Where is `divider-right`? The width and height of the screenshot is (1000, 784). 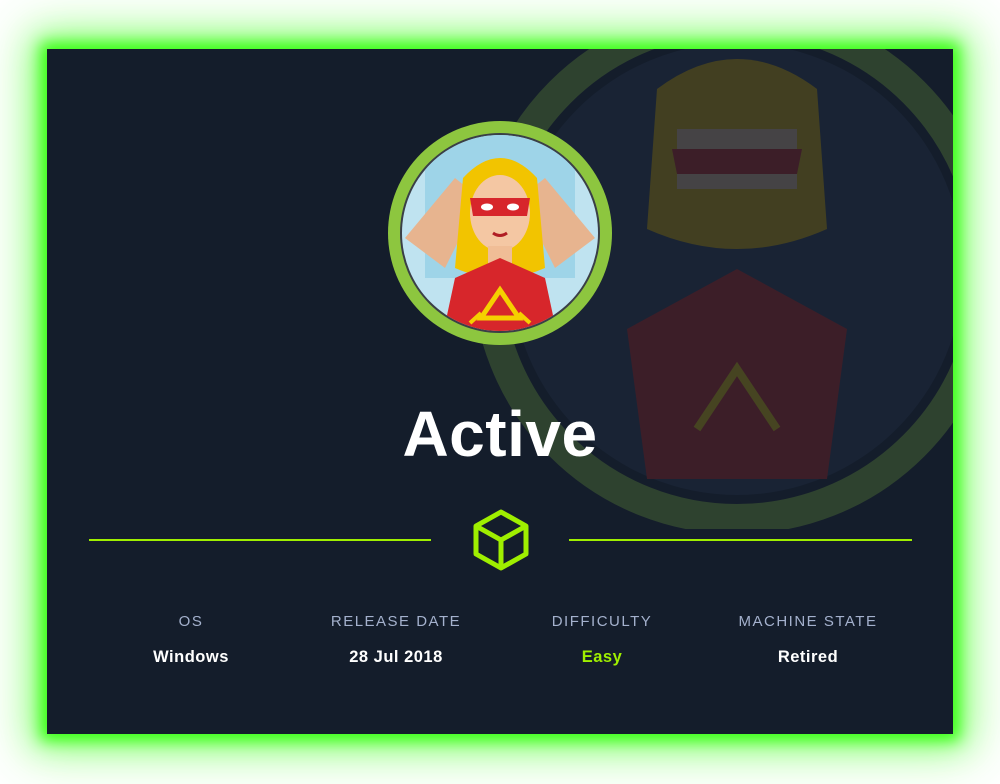 divider-right is located at coordinates (740, 540).